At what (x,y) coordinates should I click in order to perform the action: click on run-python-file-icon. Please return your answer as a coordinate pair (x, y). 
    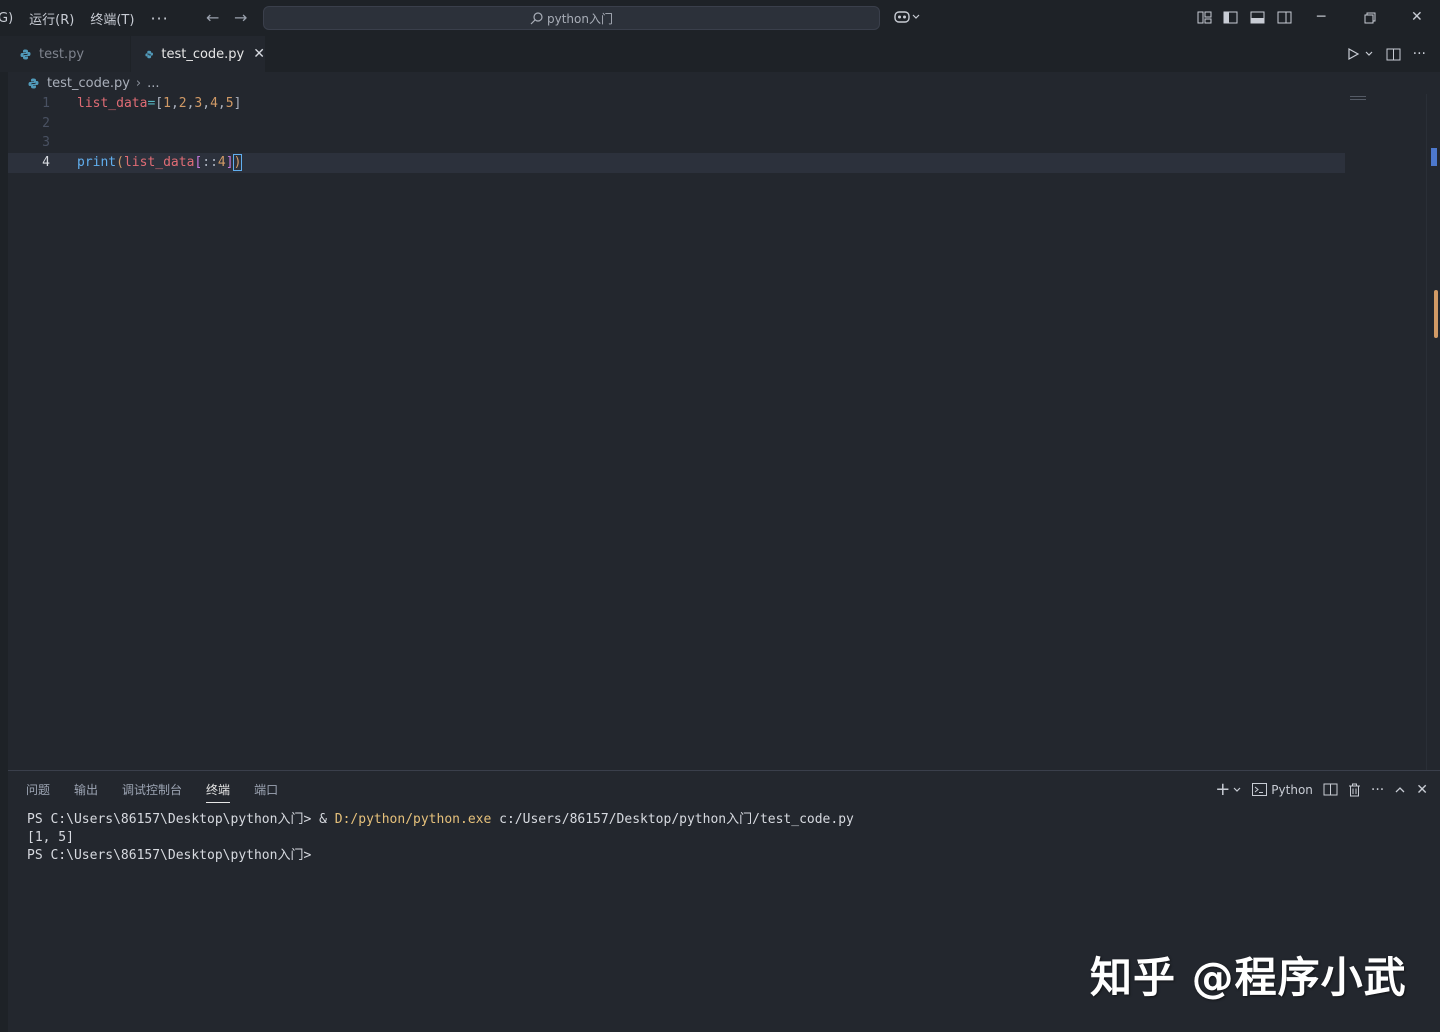
    Looking at the image, I should click on (1353, 54).